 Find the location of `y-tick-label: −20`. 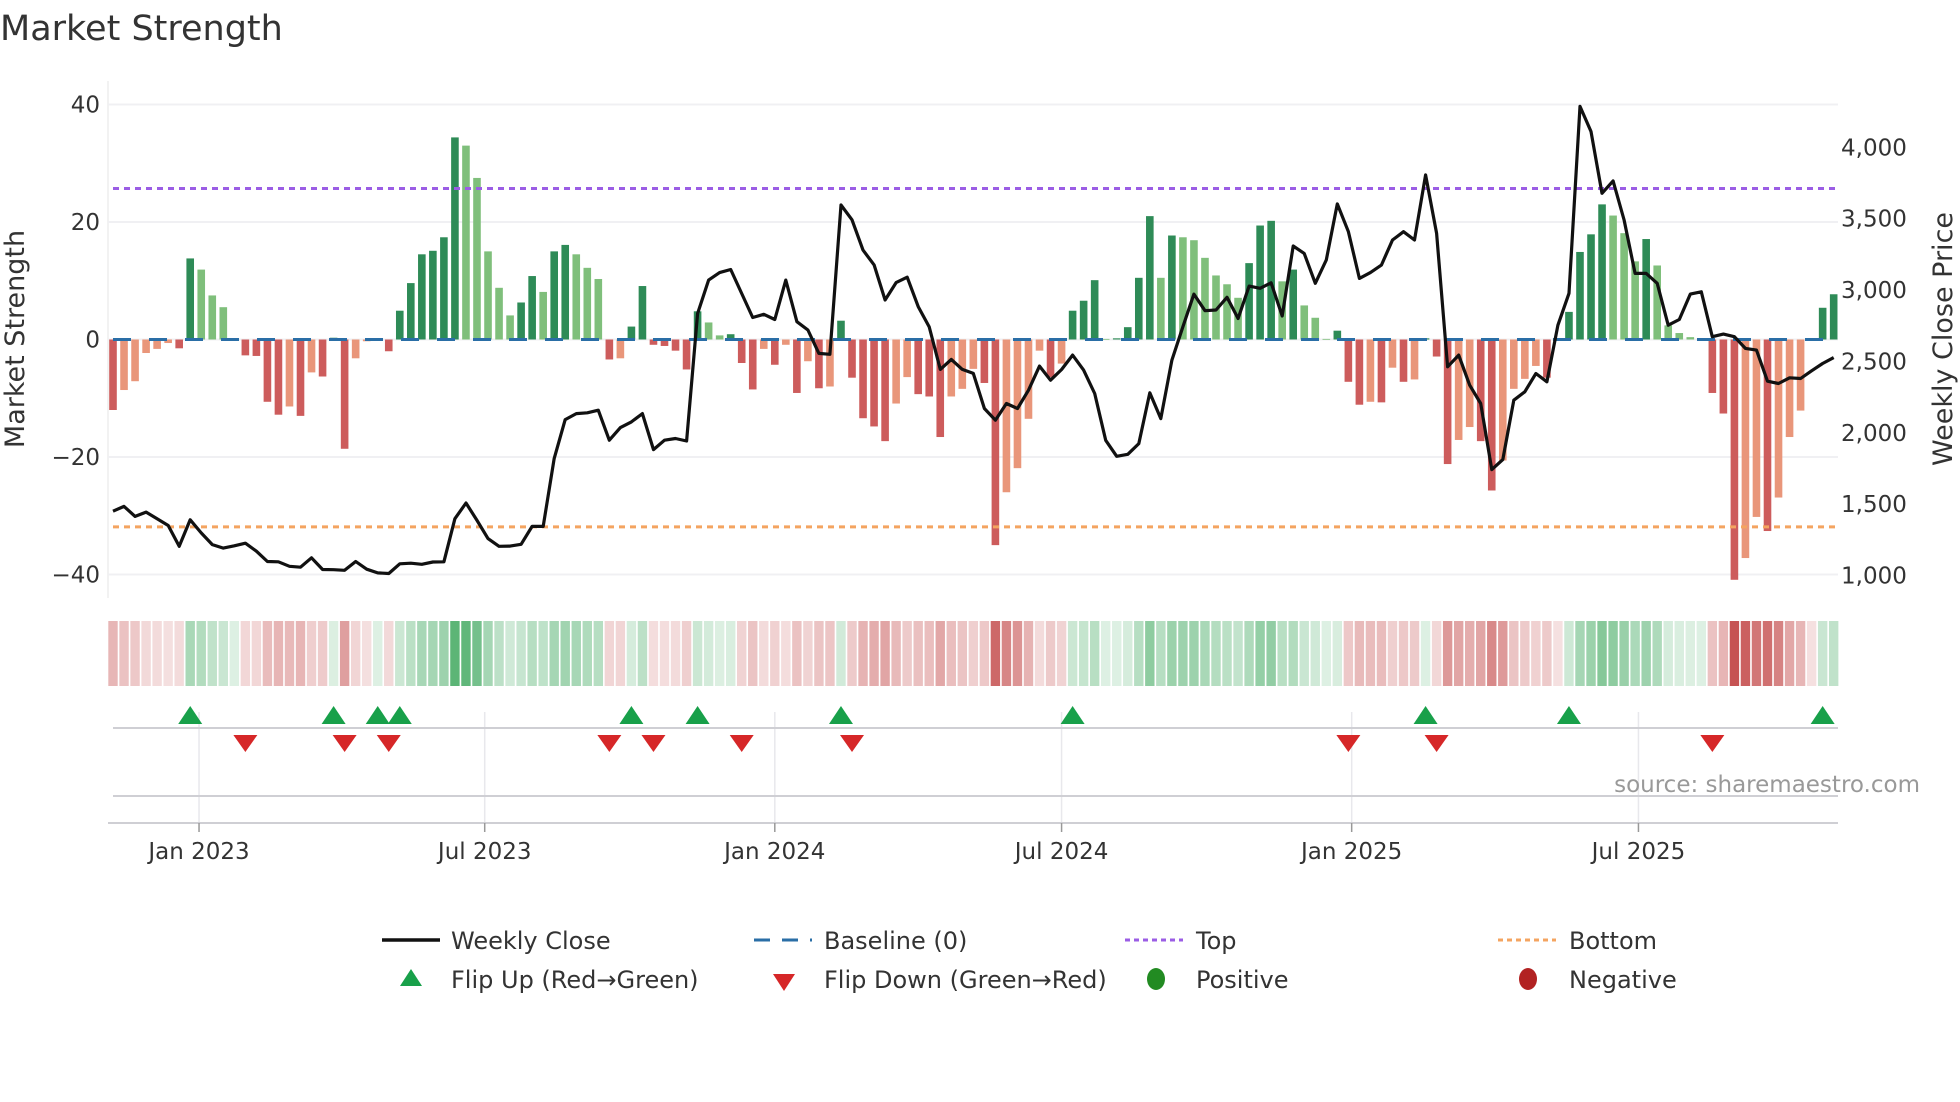

y-tick-label: −20 is located at coordinates (75, 458).